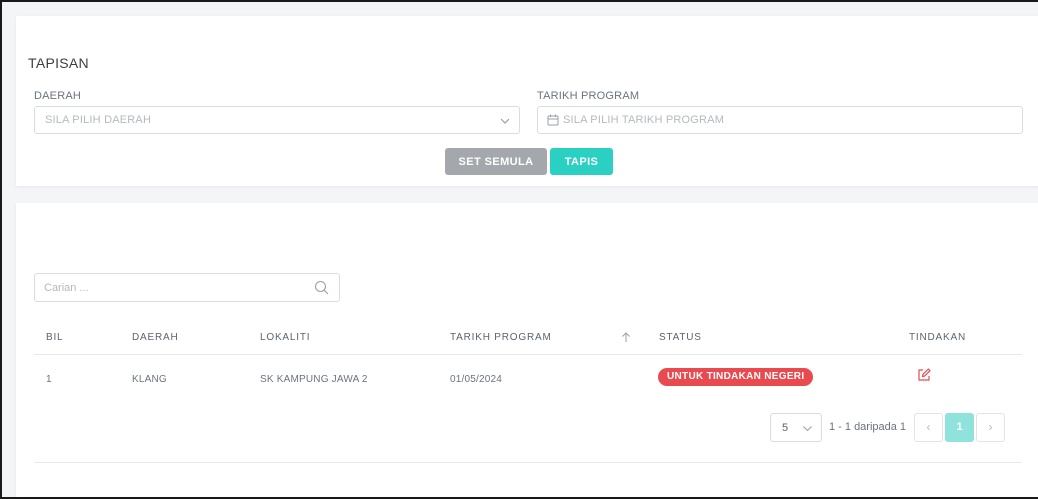  What do you see at coordinates (528, 462) in the screenshot?
I see `table-footer-divider` at bounding box center [528, 462].